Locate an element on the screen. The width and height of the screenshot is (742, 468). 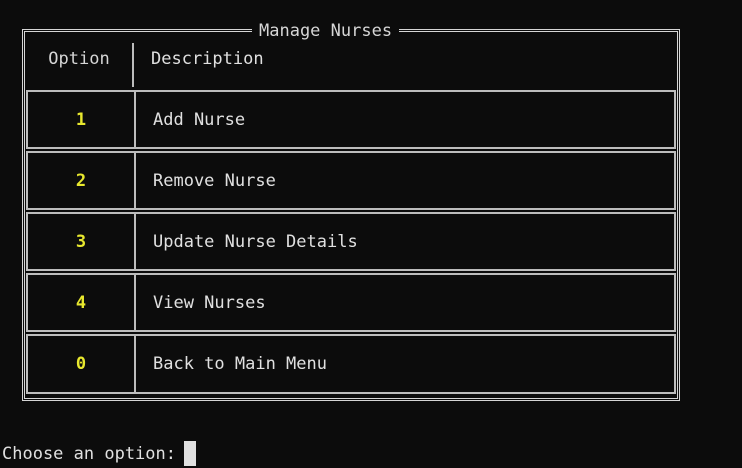
option-number: 2 is located at coordinates (81, 180).